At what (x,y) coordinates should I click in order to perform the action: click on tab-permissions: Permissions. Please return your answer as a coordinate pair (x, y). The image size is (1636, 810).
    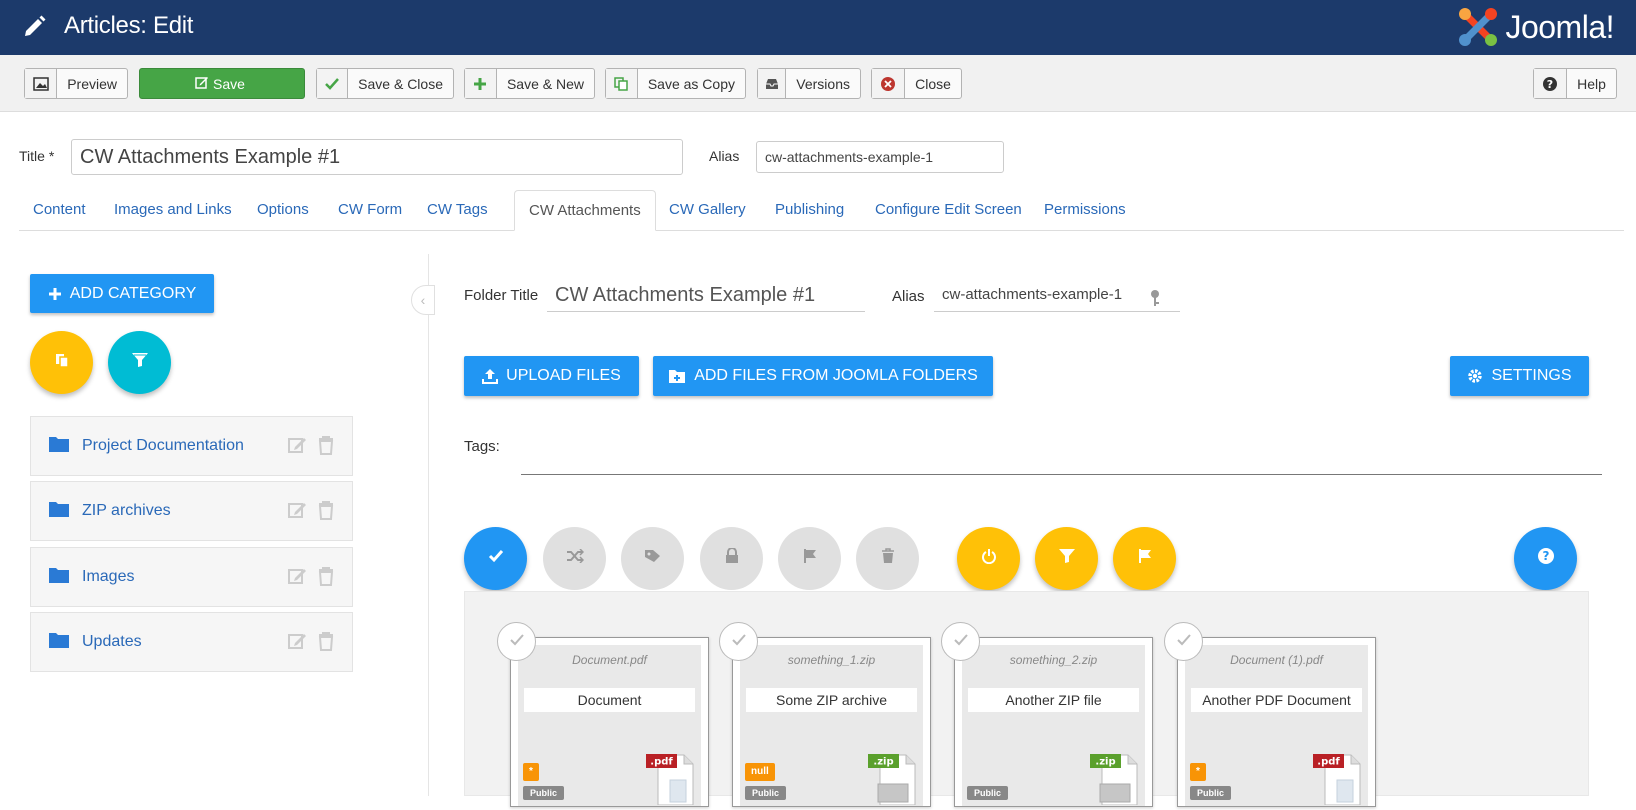
    Looking at the image, I should click on (1085, 210).